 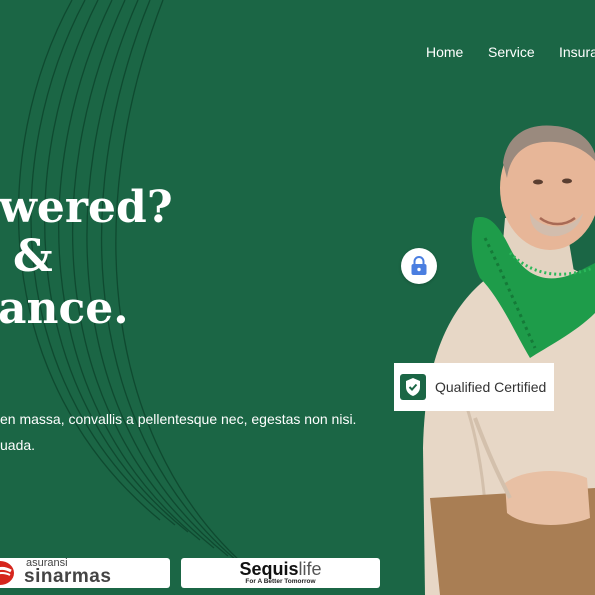 I want to click on certified-label: Qualified Certified, so click(x=491, y=387).